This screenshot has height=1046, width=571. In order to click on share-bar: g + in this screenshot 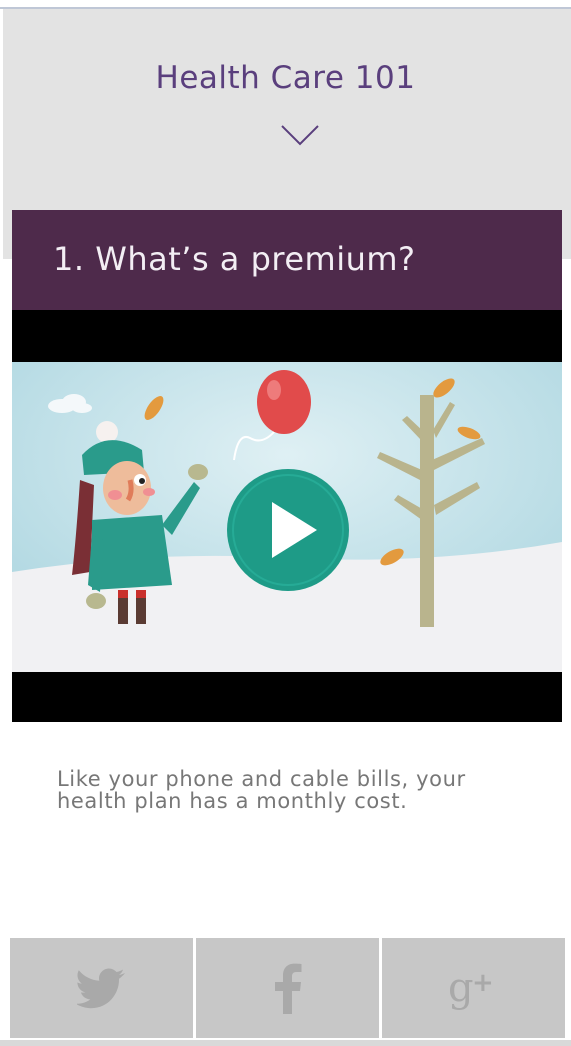, I will do `click(287, 988)`.